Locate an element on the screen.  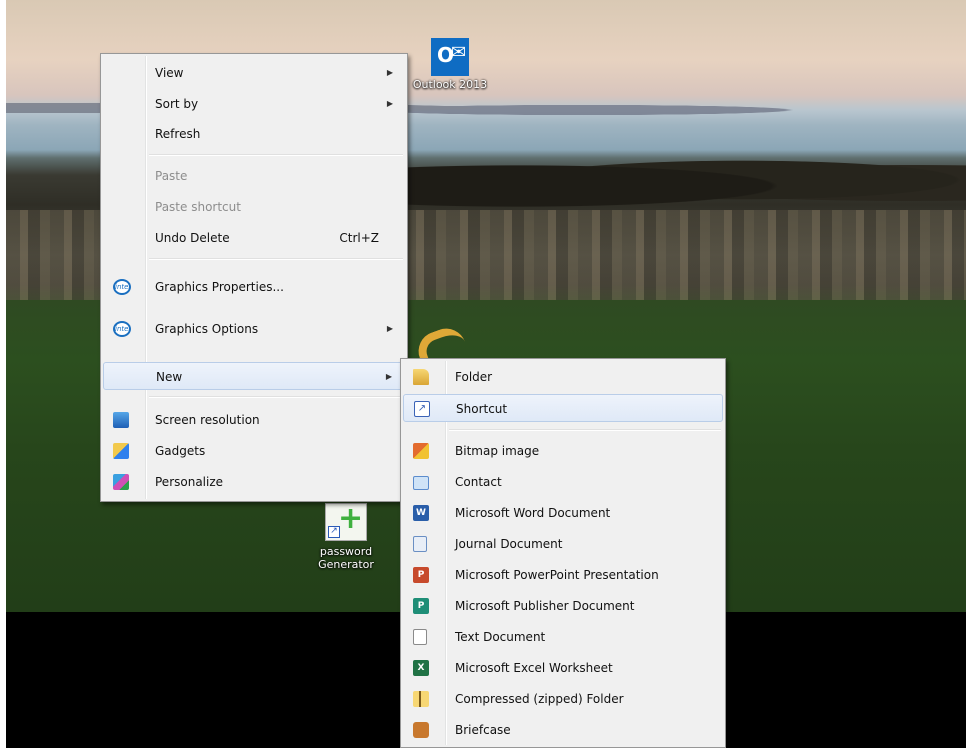
new-item-powerpoint: P Microsoft PowerPoint Presentation is located at coordinates (563, 575).